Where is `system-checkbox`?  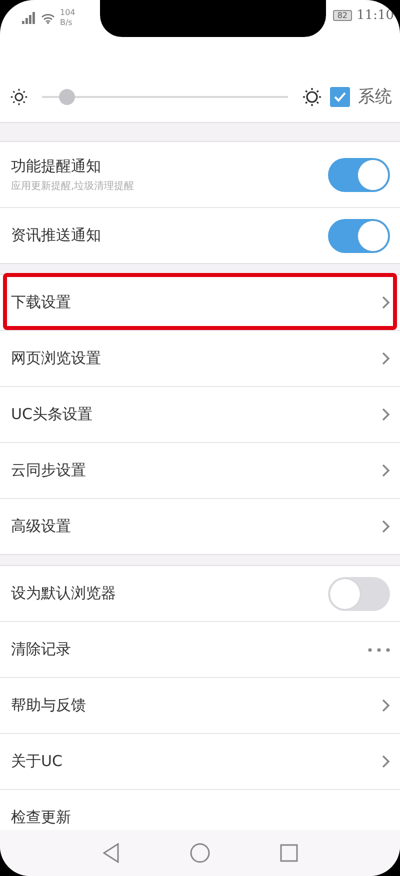 system-checkbox is located at coordinates (340, 96).